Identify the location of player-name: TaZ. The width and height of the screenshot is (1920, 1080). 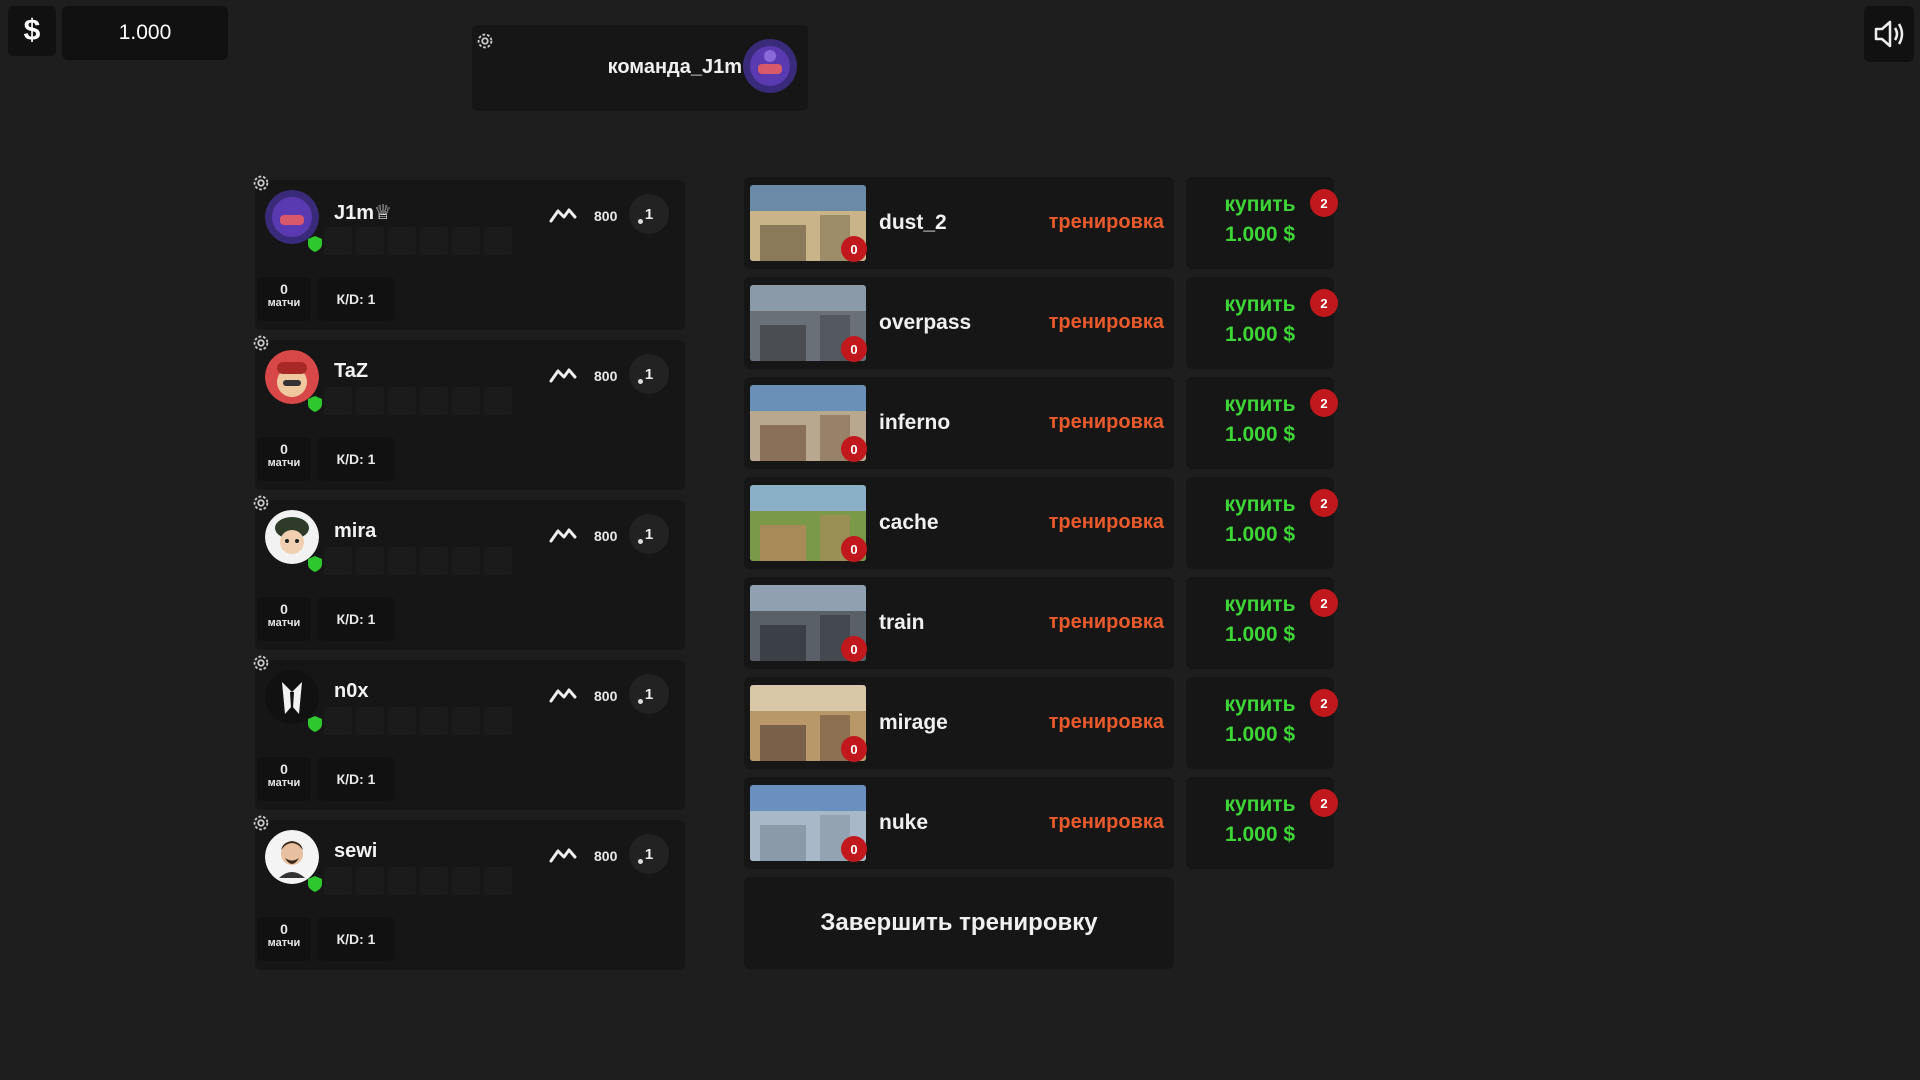
(351, 371).